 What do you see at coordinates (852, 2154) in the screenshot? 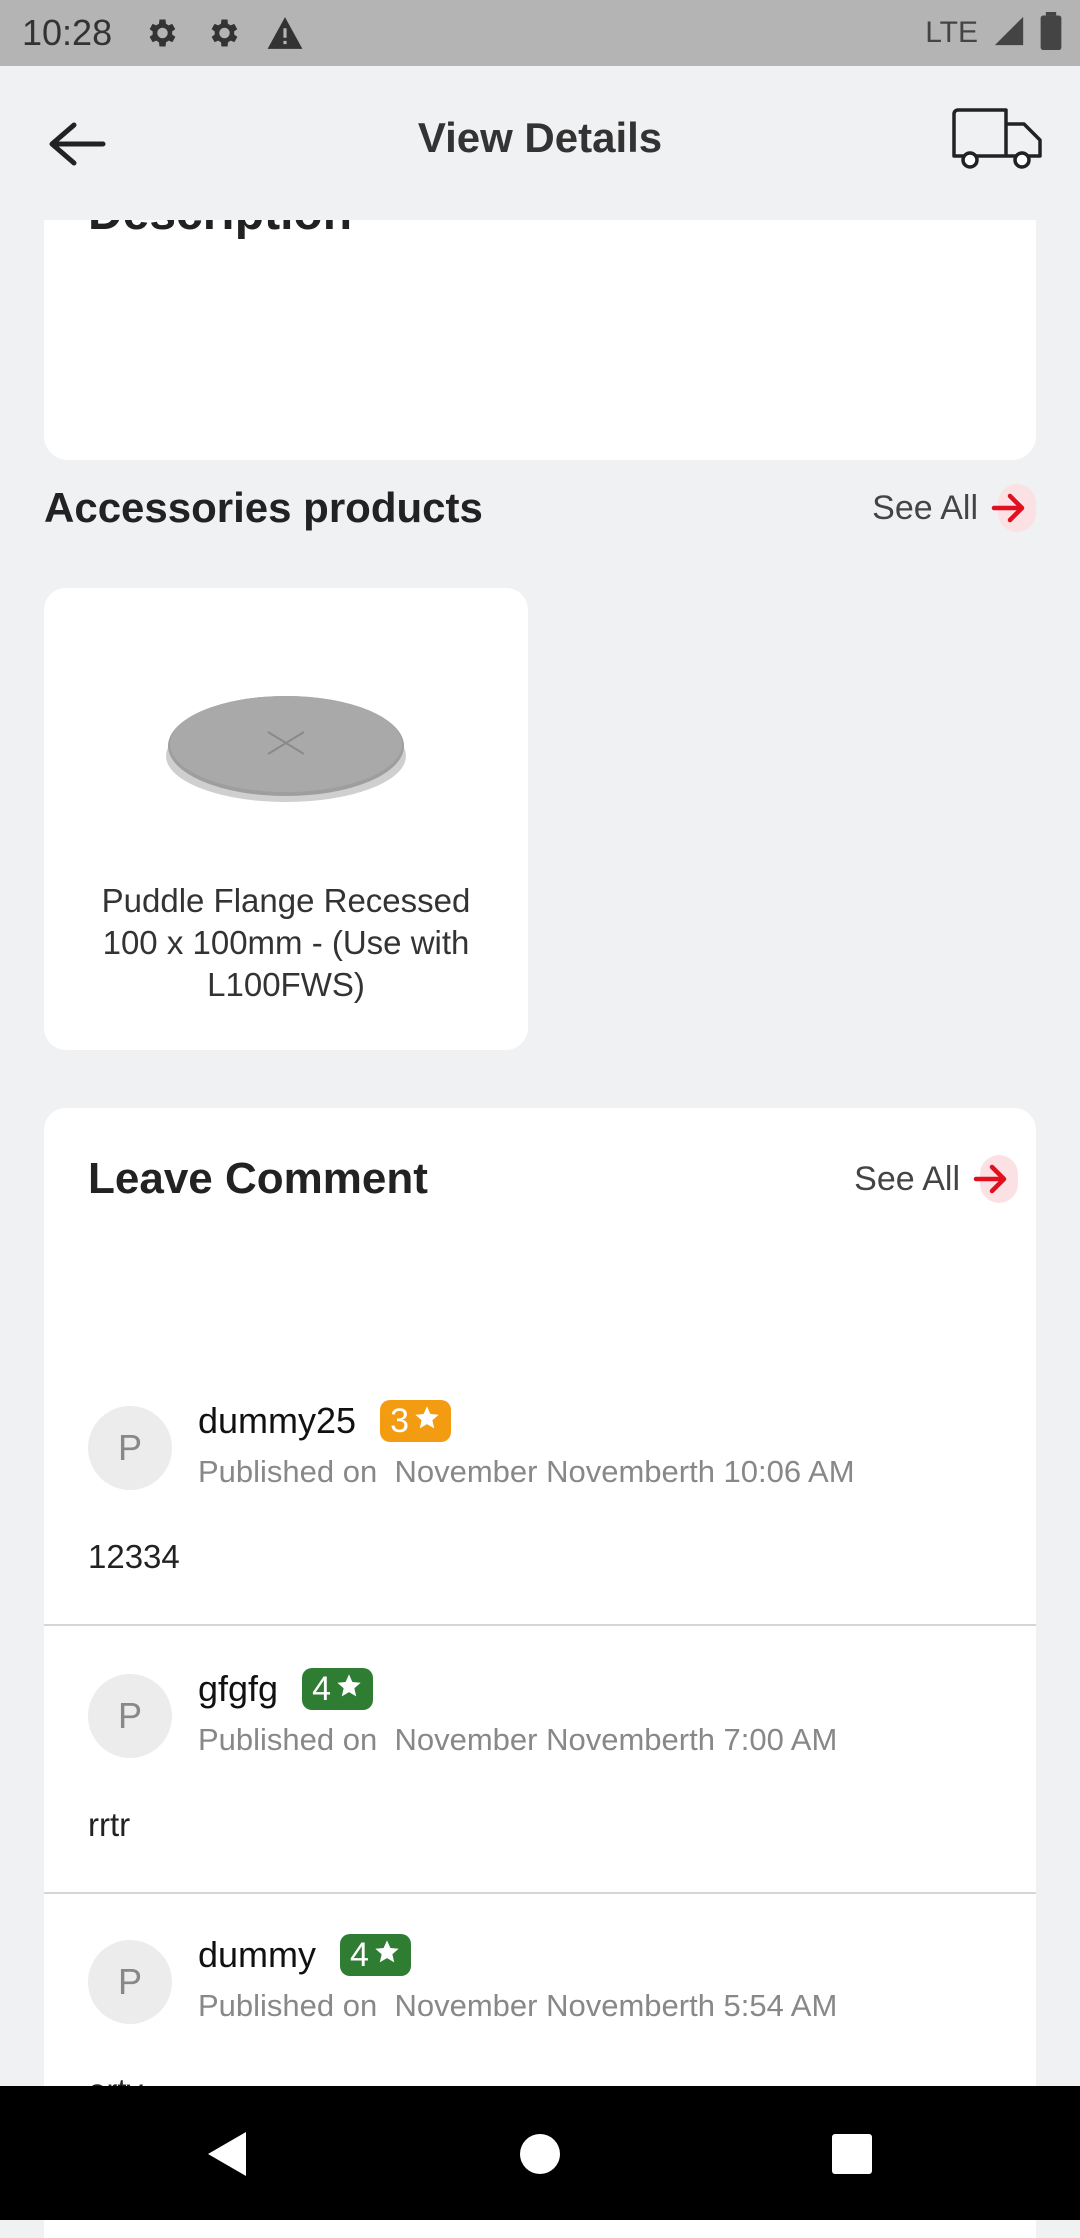
I see `nav-recents-button` at bounding box center [852, 2154].